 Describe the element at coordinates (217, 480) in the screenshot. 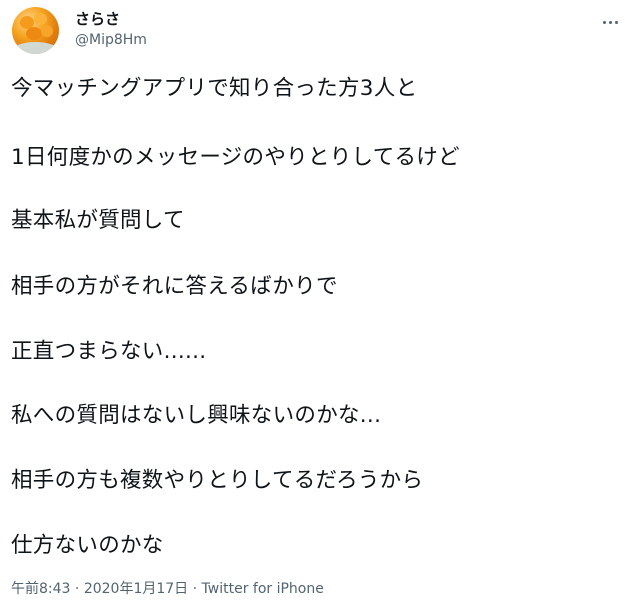

I see `tweet-text-line: 相手の方も複数やりとりしてるだろうから` at that location.